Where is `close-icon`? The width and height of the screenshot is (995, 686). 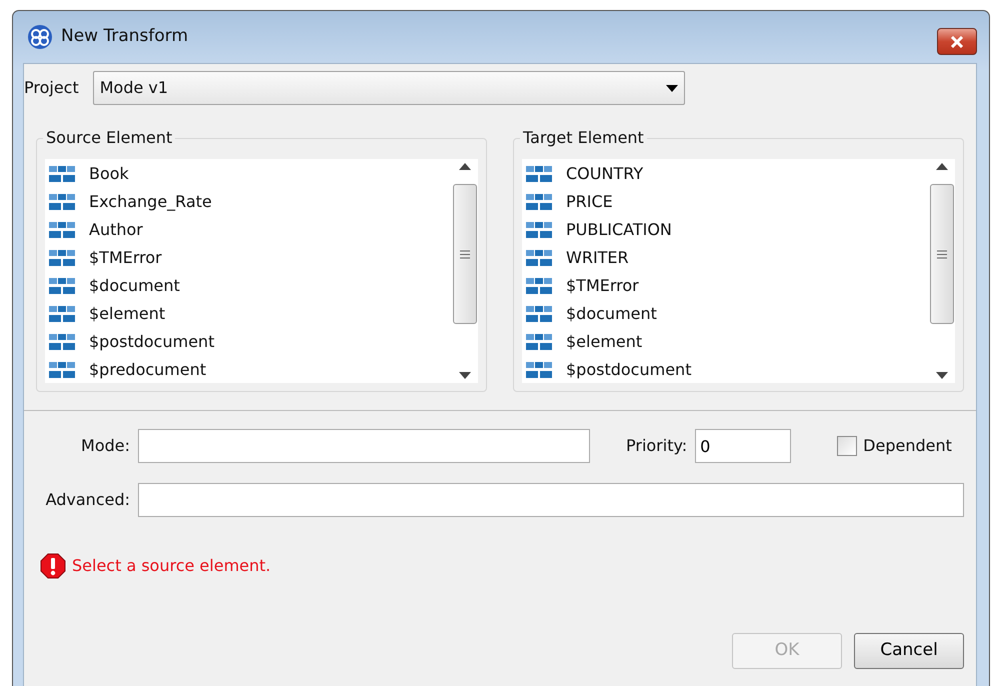
close-icon is located at coordinates (957, 42).